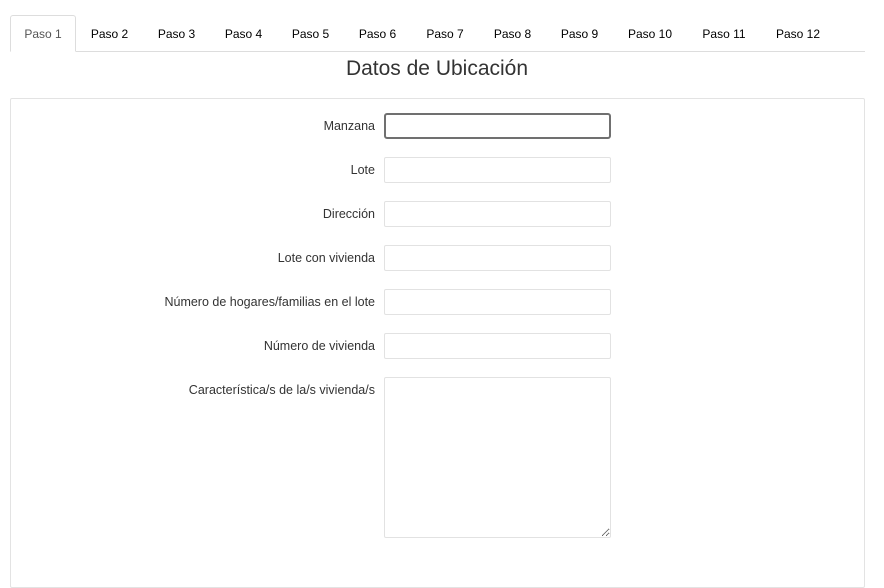 Image resolution: width=884 pixels, height=588 pixels. I want to click on tab-paso-5: Paso 5, so click(310, 33).